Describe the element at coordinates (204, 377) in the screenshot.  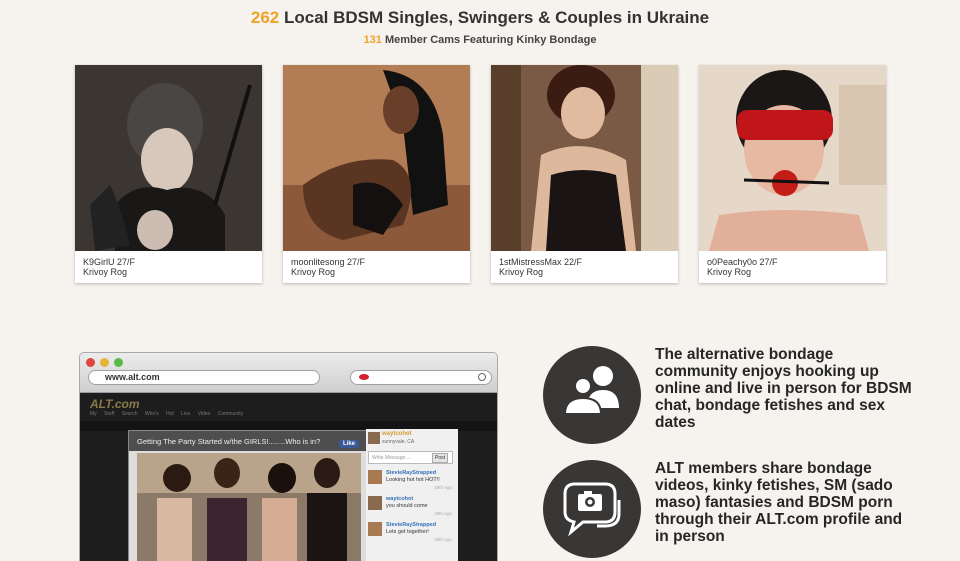
I see `address-bar: www.alt.com` at that location.